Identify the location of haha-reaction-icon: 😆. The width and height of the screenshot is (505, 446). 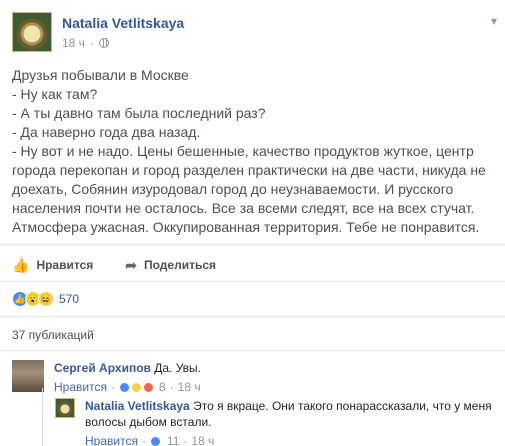
(46, 299).